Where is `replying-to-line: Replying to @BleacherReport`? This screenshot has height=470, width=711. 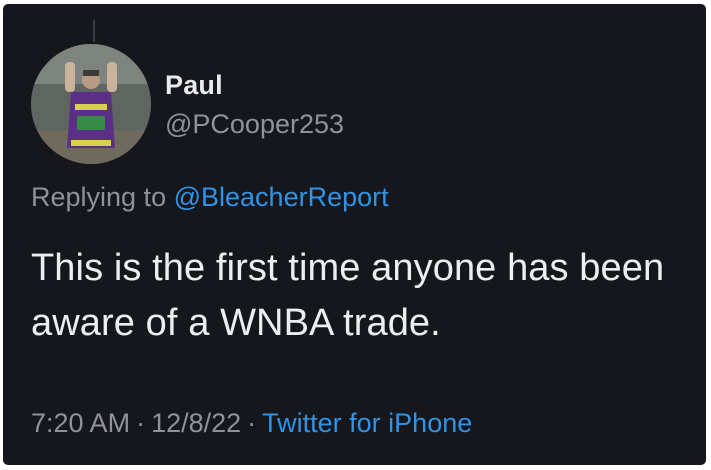 replying-to-line: Replying to @BleacherReport is located at coordinates (210, 197).